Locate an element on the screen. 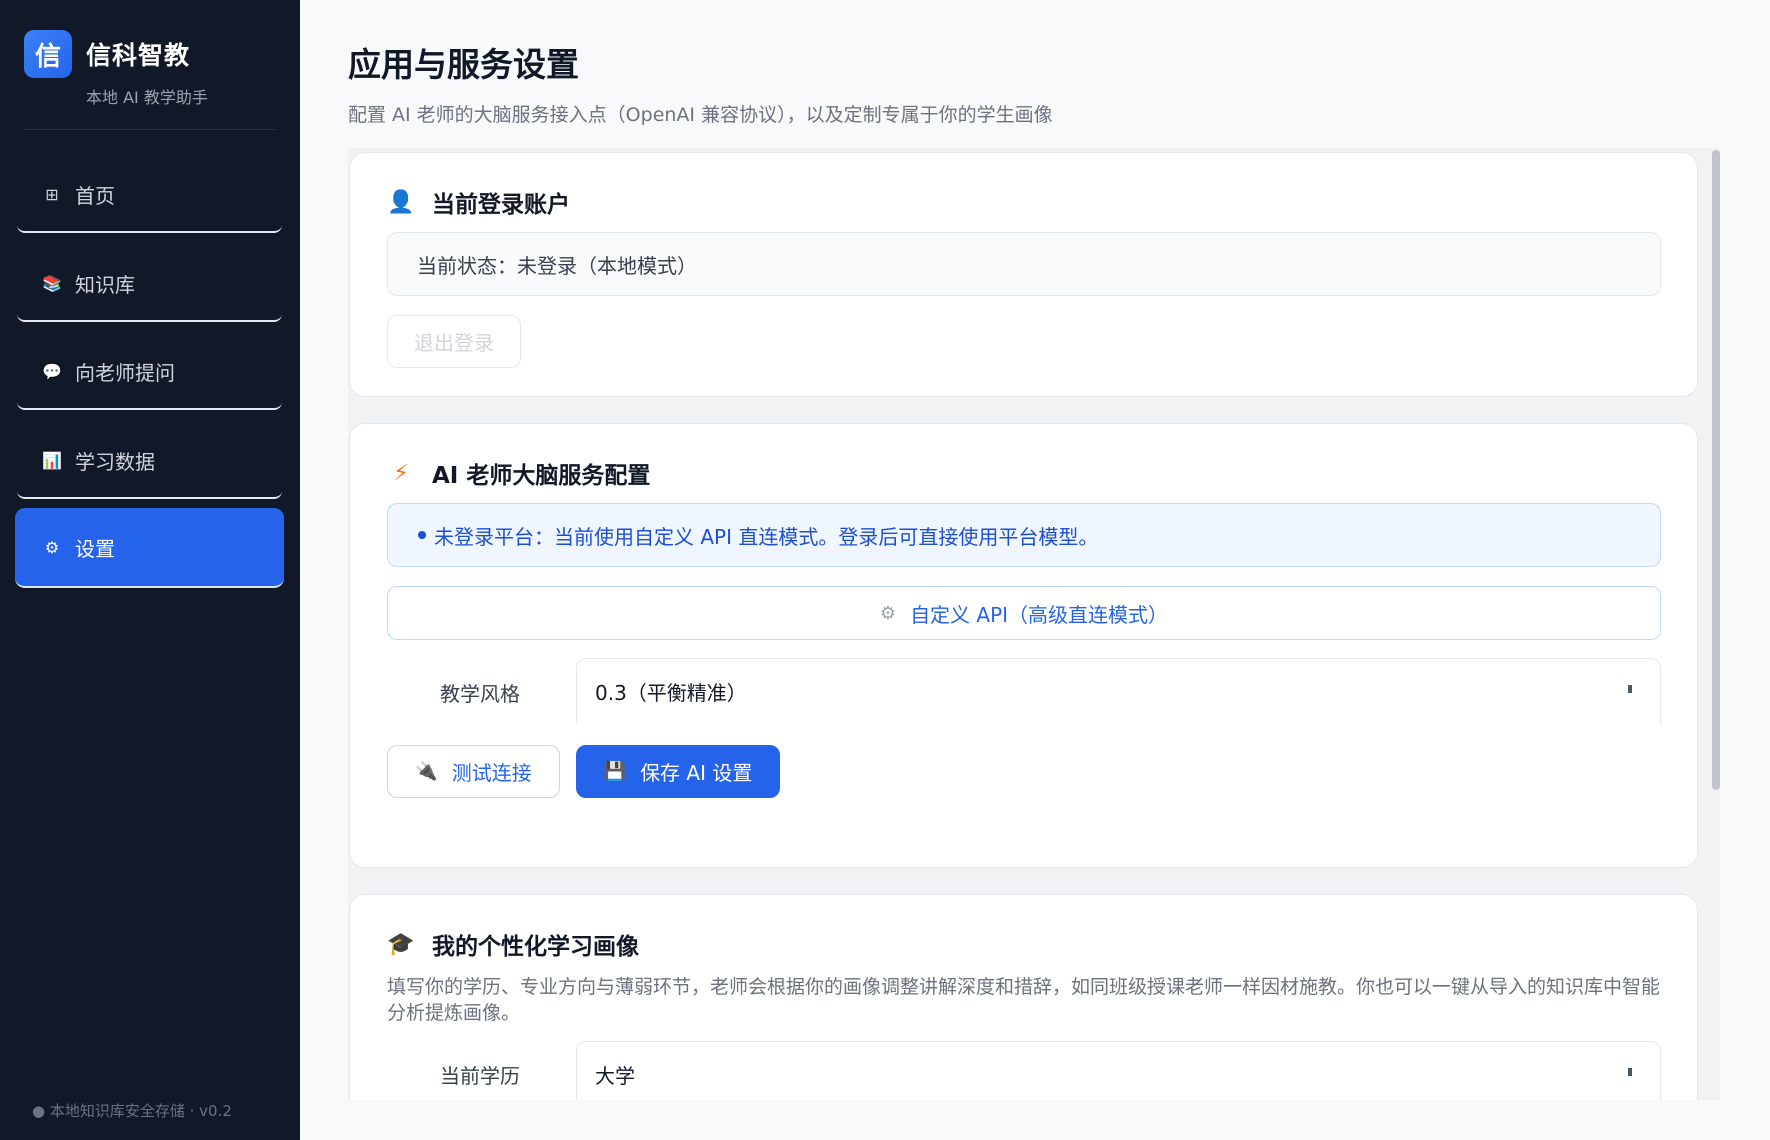 This screenshot has width=1770, height=1140. sidebar-item-label: 知识库 is located at coordinates (105, 284).